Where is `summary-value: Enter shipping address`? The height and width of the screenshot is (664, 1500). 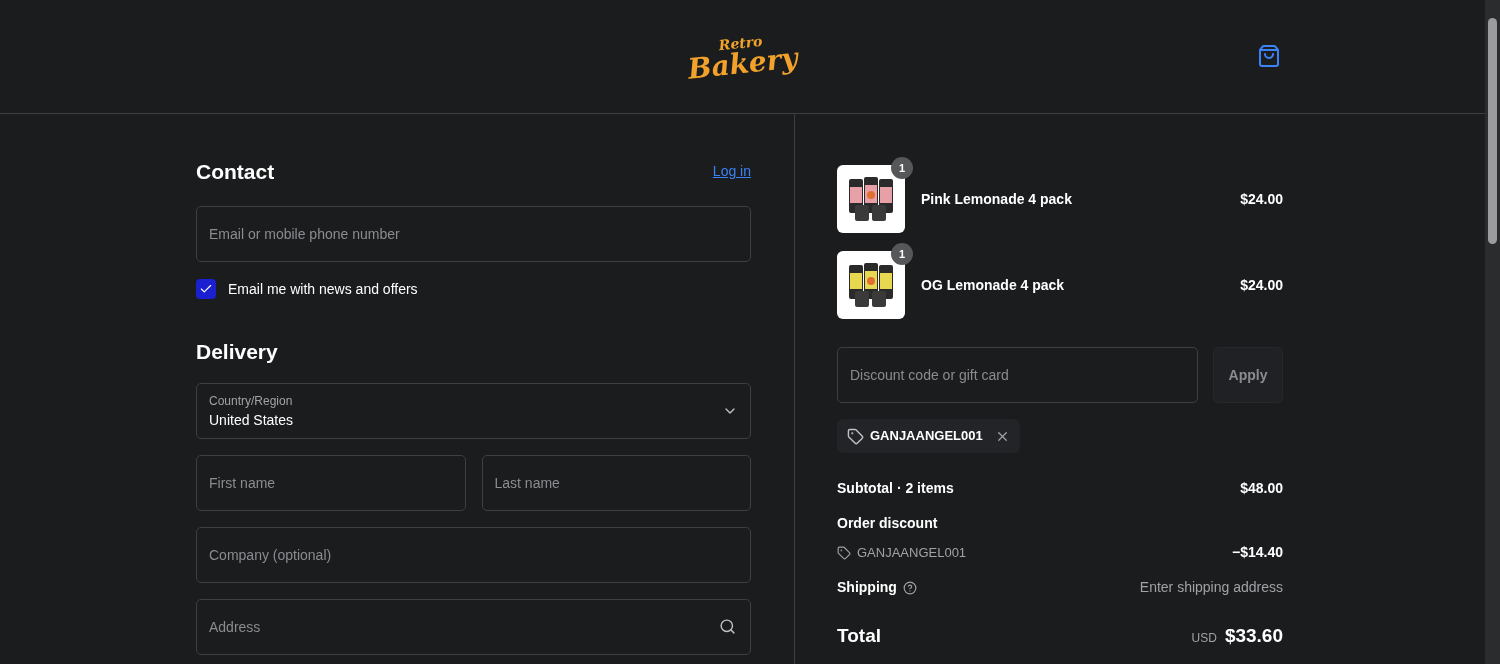 summary-value: Enter shipping address is located at coordinates (1211, 587).